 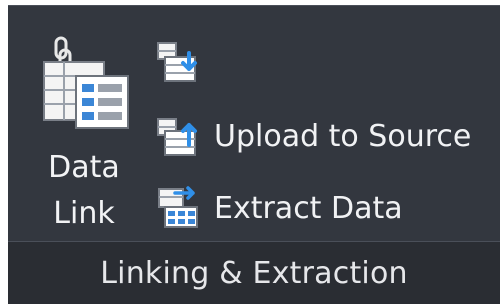 What do you see at coordinates (84, 83) in the screenshot?
I see `data-link-icon` at bounding box center [84, 83].